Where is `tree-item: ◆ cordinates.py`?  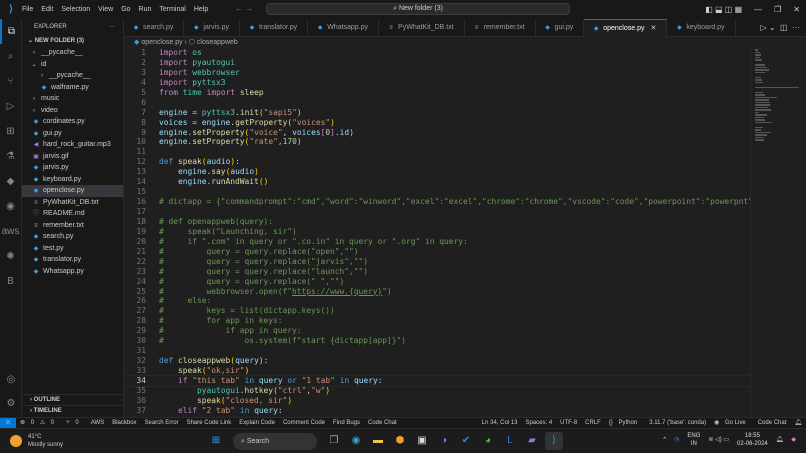 tree-item: ◆ cordinates.py is located at coordinates (72, 122).